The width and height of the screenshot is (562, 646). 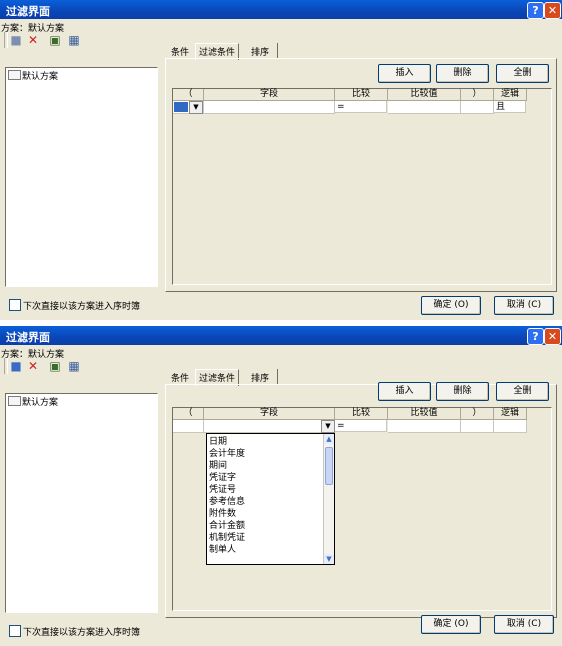 What do you see at coordinates (222, 514) in the screenshot?
I see `dropdown-option: 附件数` at bounding box center [222, 514].